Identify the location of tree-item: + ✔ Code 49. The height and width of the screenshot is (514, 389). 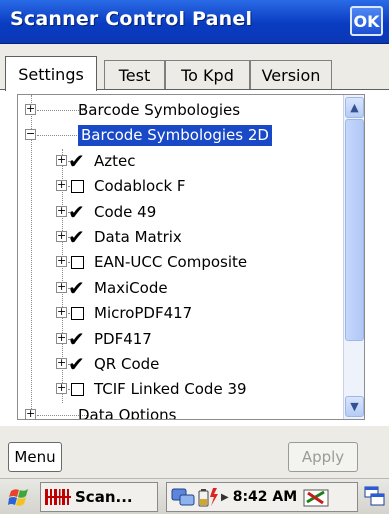
(183, 212).